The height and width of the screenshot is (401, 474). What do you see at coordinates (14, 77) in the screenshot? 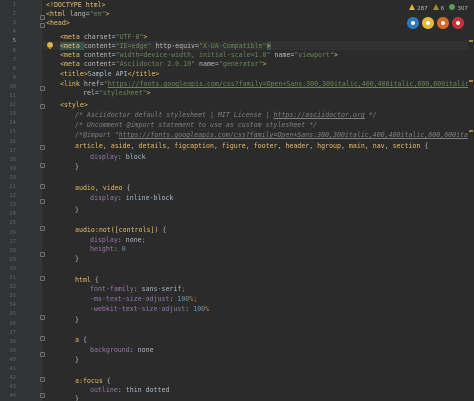
I see `line-number: 9` at bounding box center [14, 77].